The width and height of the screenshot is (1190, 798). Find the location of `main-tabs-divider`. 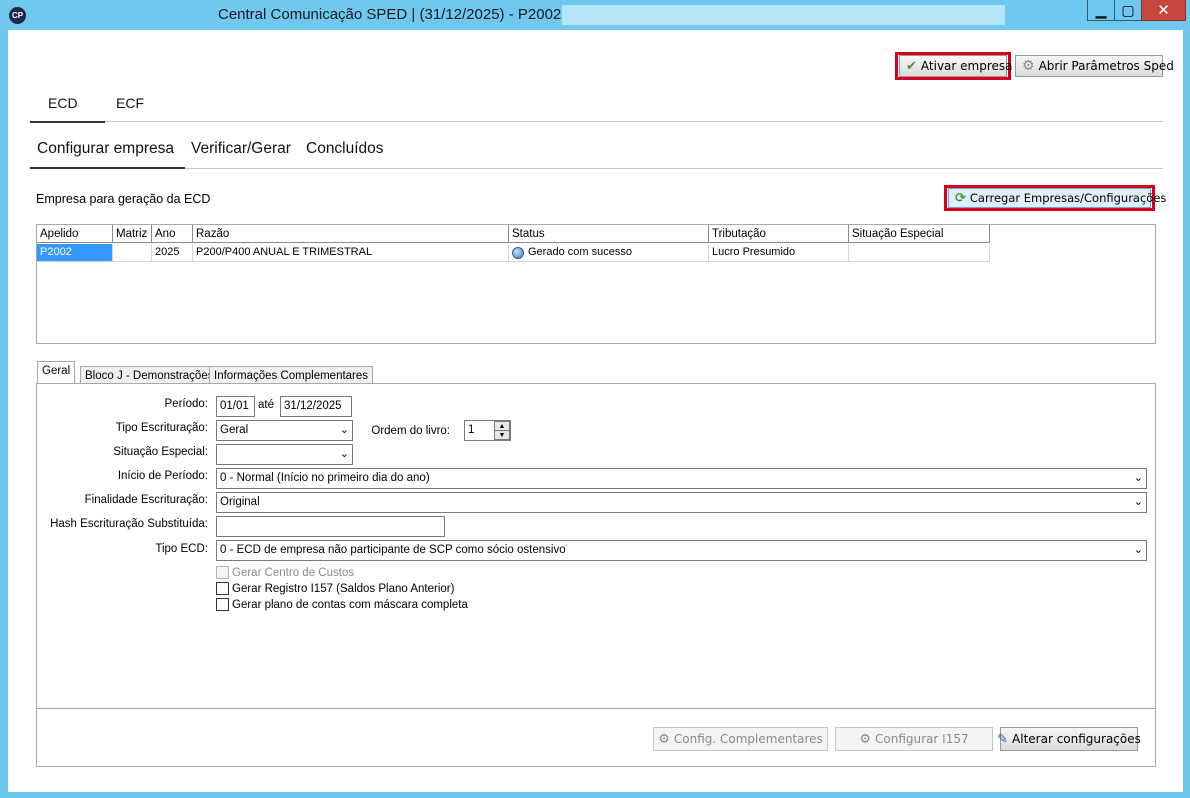

main-tabs-divider is located at coordinates (634, 121).